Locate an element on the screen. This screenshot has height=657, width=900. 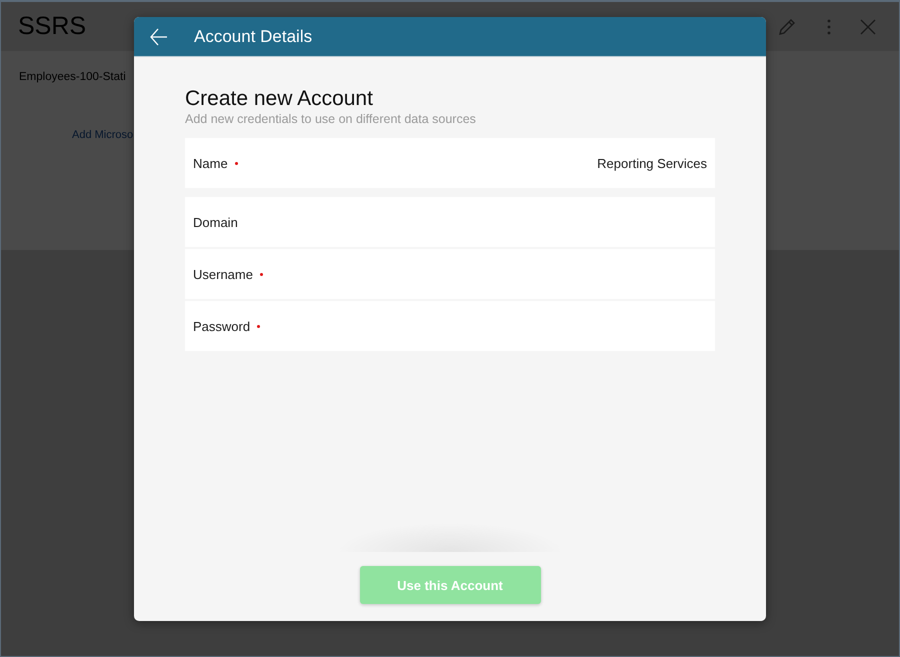
dialog-title: Account Details is located at coordinates (253, 36).